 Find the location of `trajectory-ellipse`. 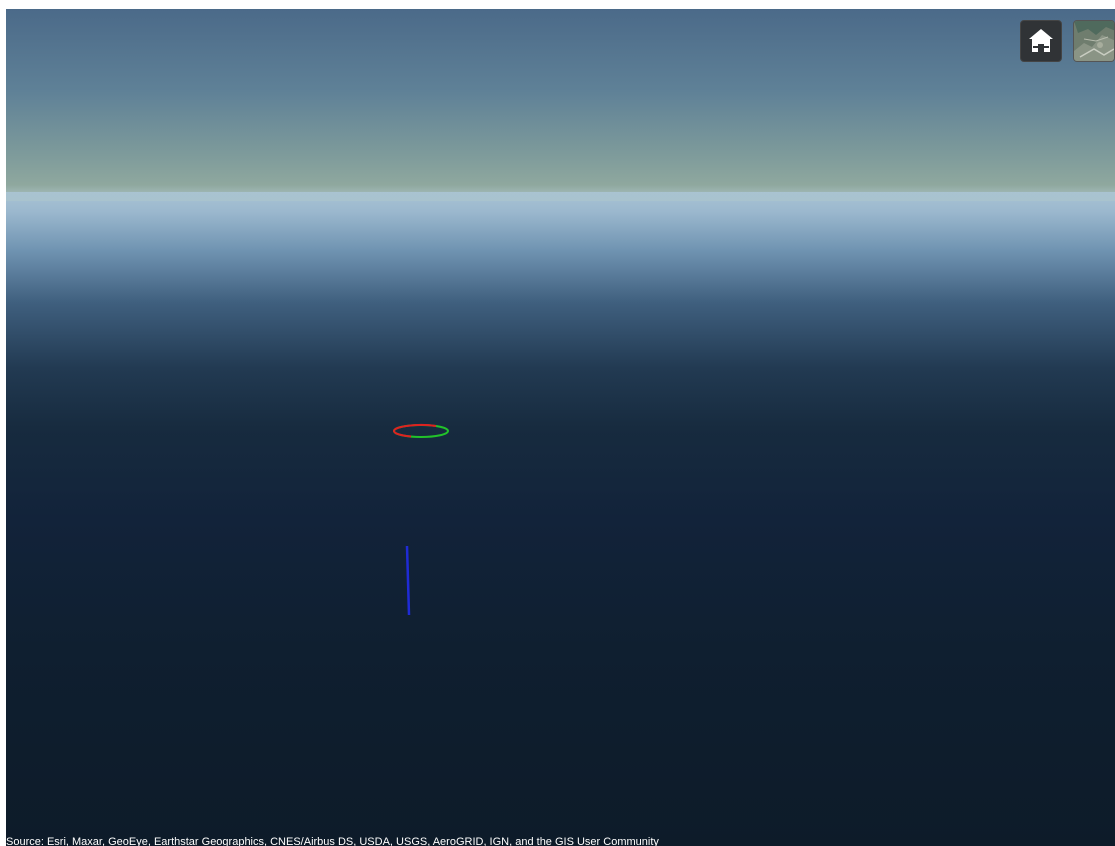

trajectory-ellipse is located at coordinates (420, 430).